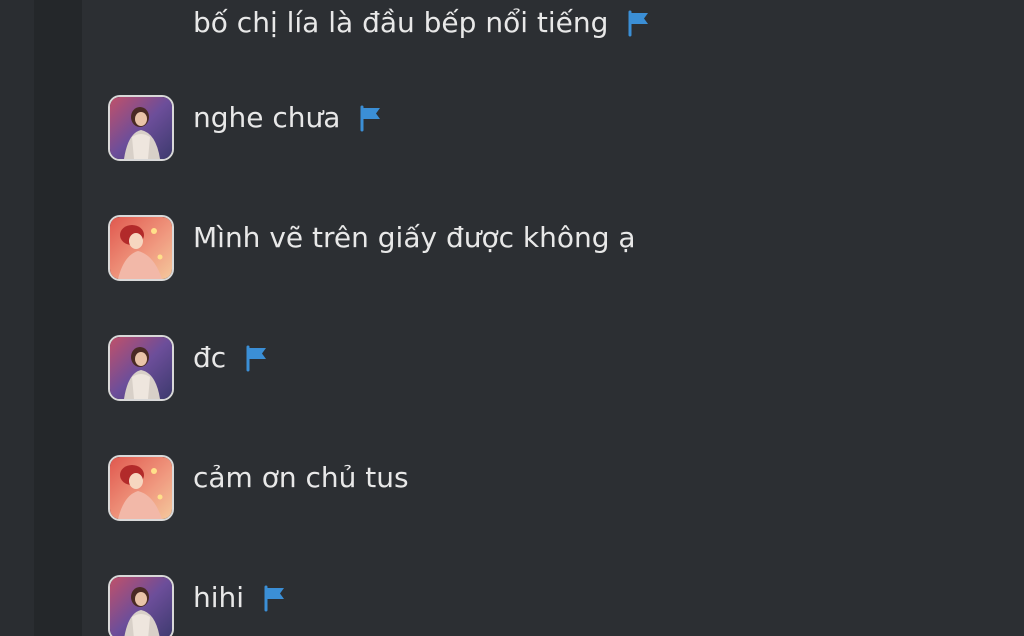 This screenshot has width=1024, height=636. I want to click on channel-rail, so click(58, 318).